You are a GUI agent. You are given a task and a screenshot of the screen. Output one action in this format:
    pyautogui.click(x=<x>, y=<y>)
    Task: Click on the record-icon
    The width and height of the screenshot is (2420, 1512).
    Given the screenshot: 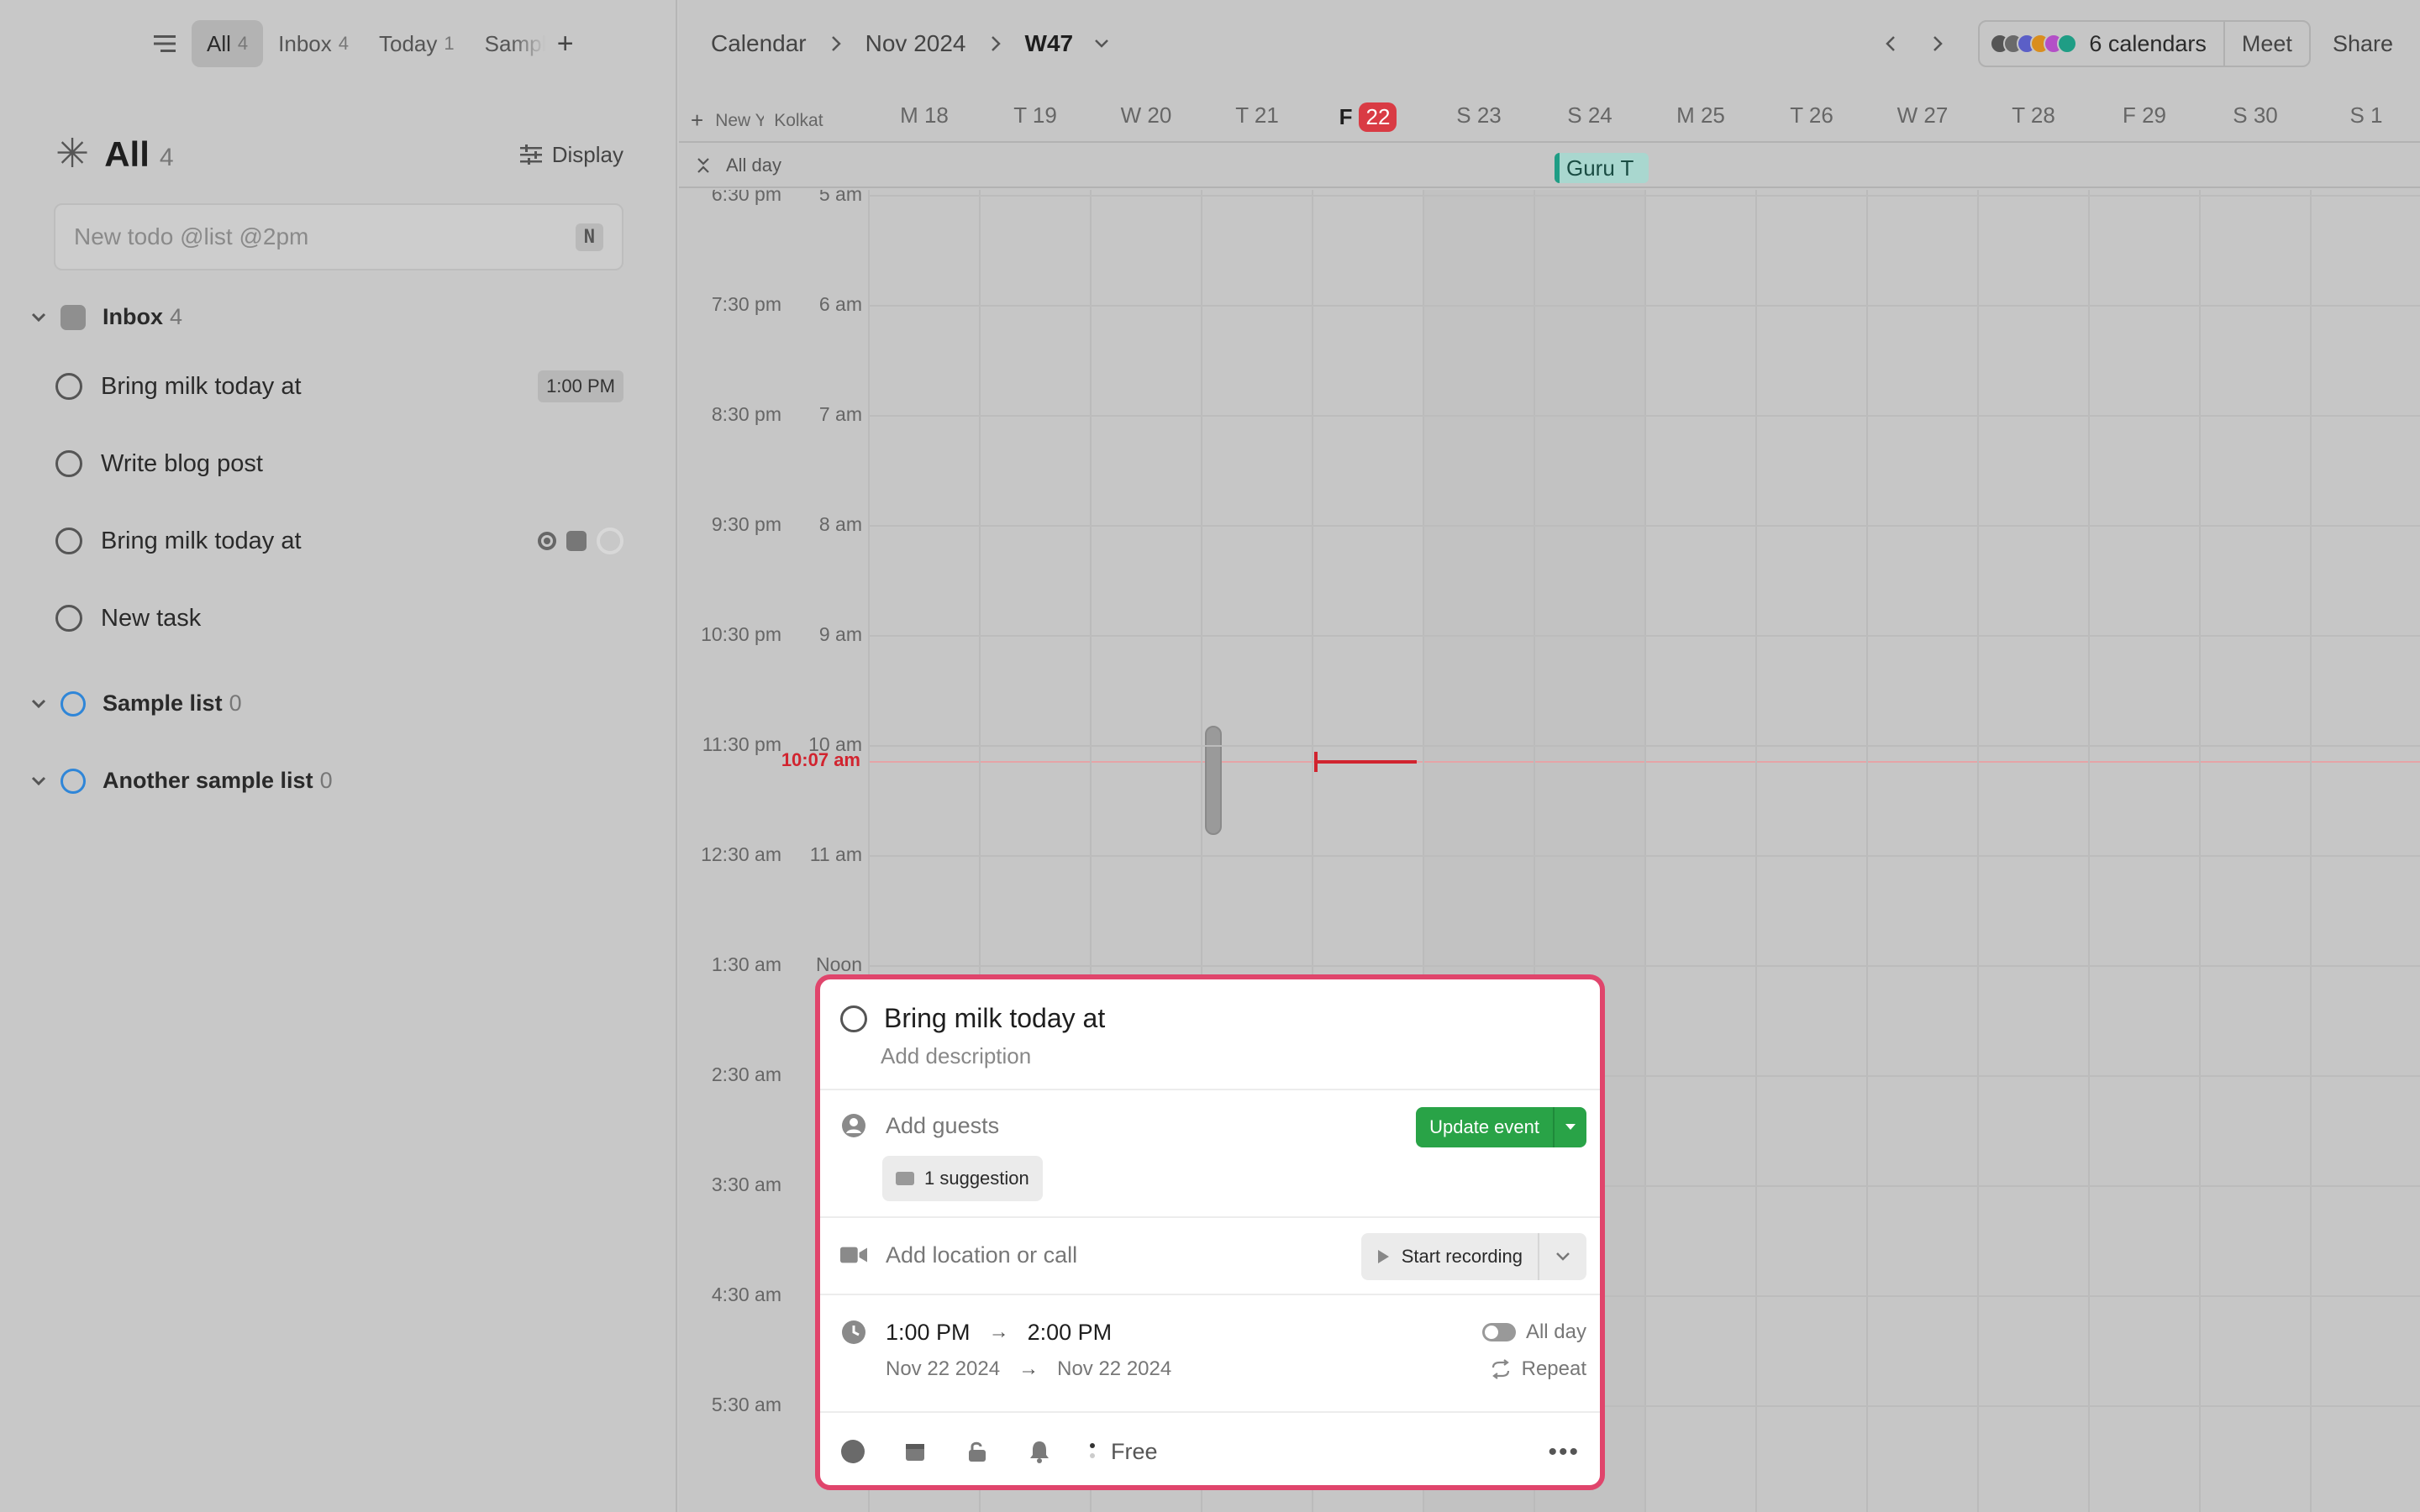 What is the action you would take?
    pyautogui.click(x=547, y=541)
    